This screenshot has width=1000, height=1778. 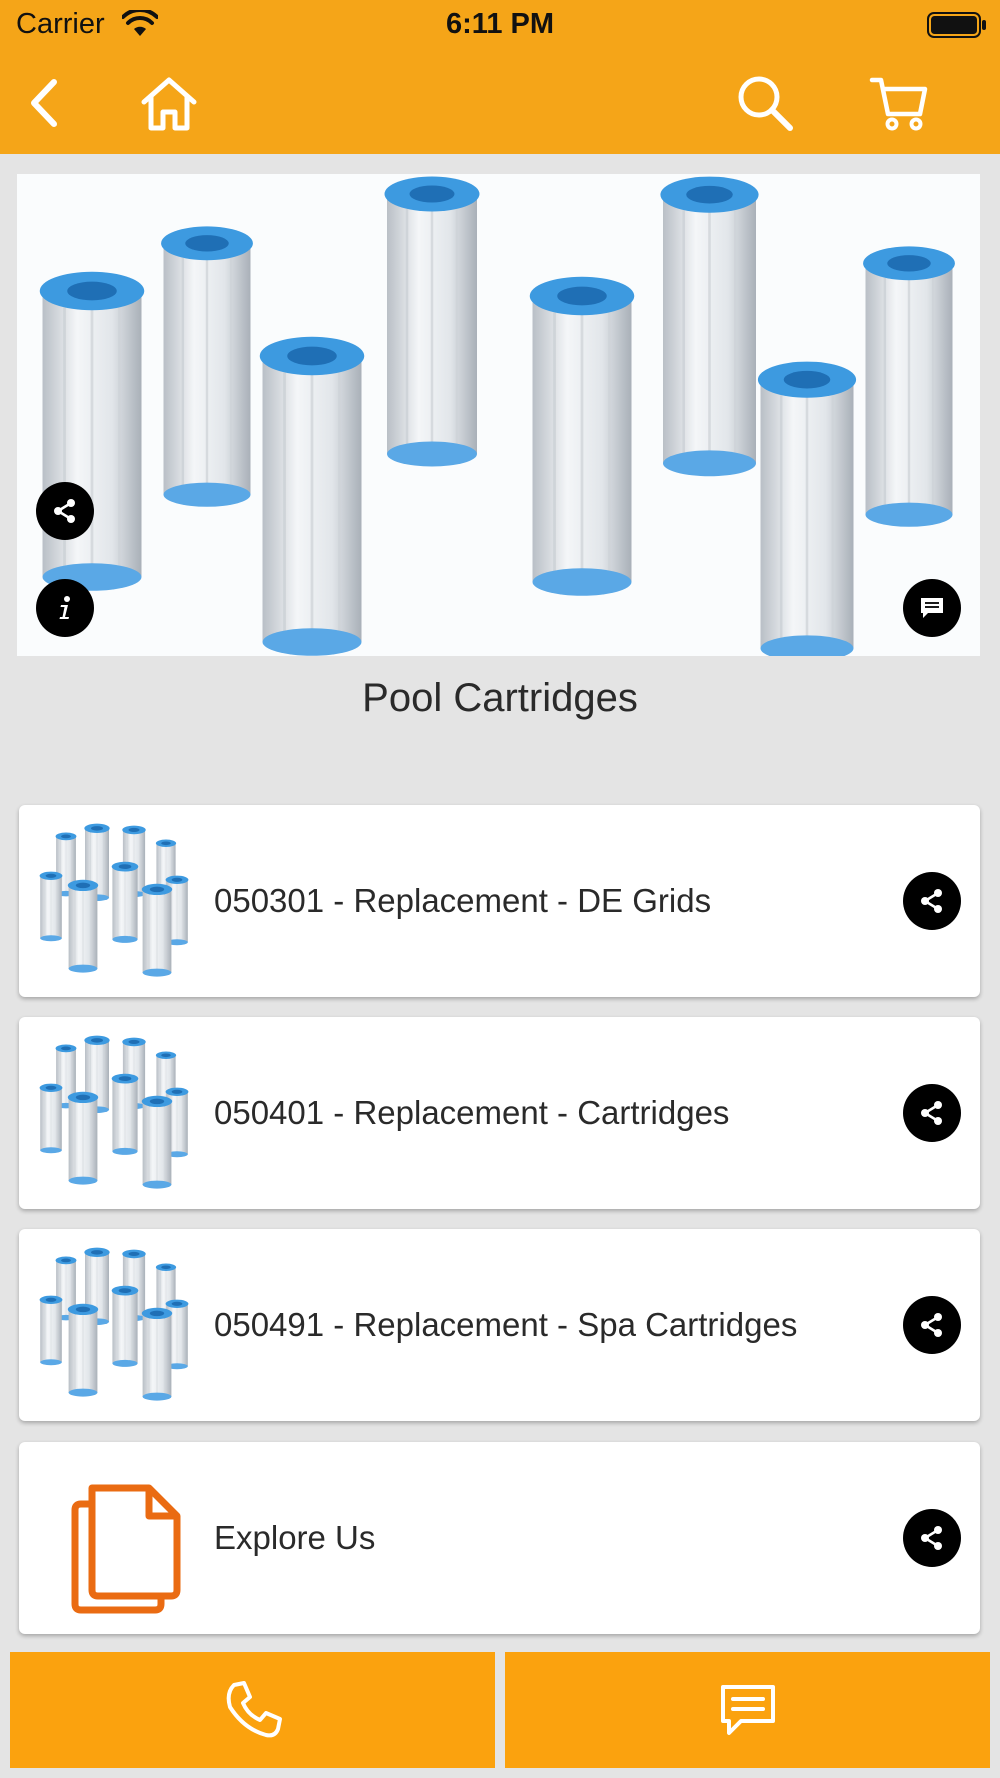 What do you see at coordinates (500, 77) in the screenshot?
I see `top-app-bar: Carrier 6:11 PM` at bounding box center [500, 77].